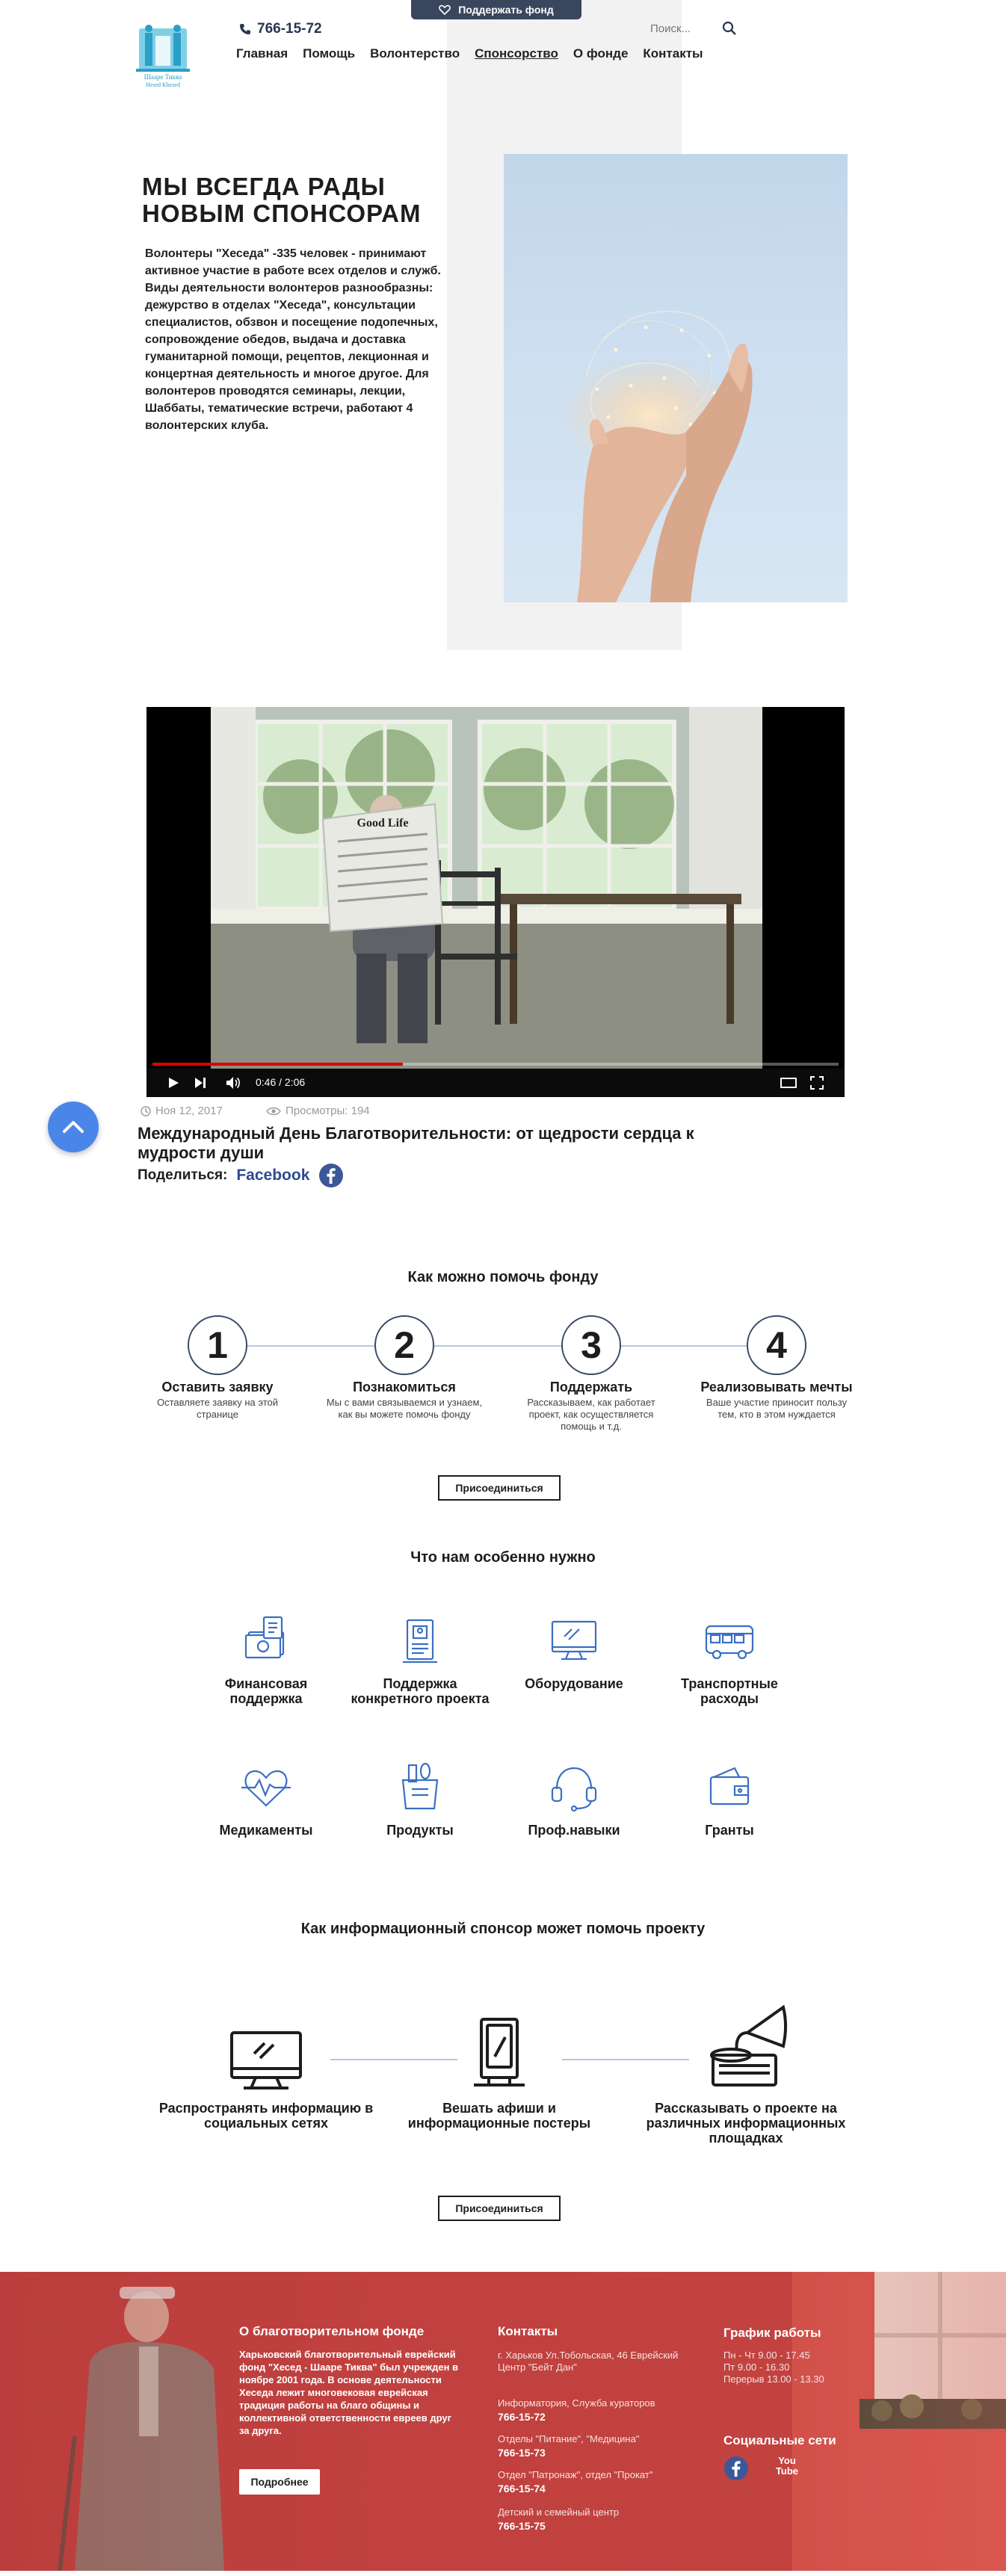 Image resolution: width=1006 pixels, height=2576 pixels. Describe the element at coordinates (736, 2468) in the screenshot. I see `footer-facebook-icon` at that location.